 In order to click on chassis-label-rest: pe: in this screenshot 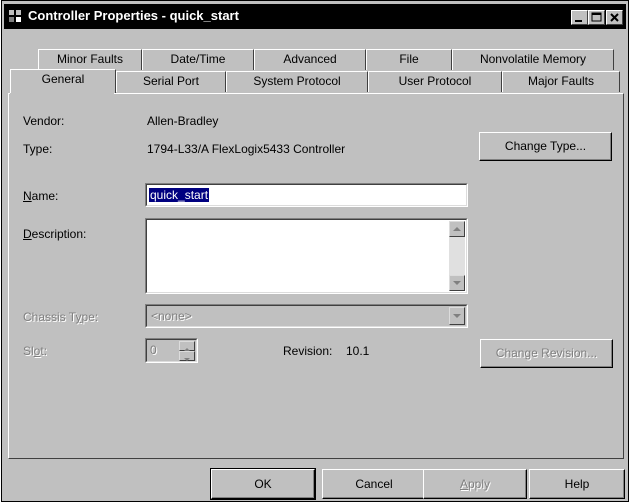, I will do `click(90, 317)`.